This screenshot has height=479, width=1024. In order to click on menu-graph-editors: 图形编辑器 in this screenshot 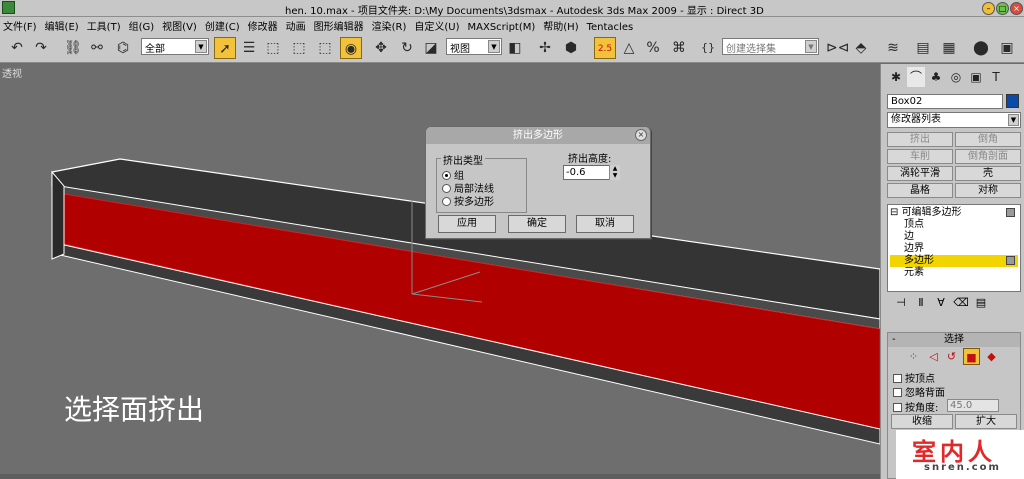, I will do `click(340, 25)`.